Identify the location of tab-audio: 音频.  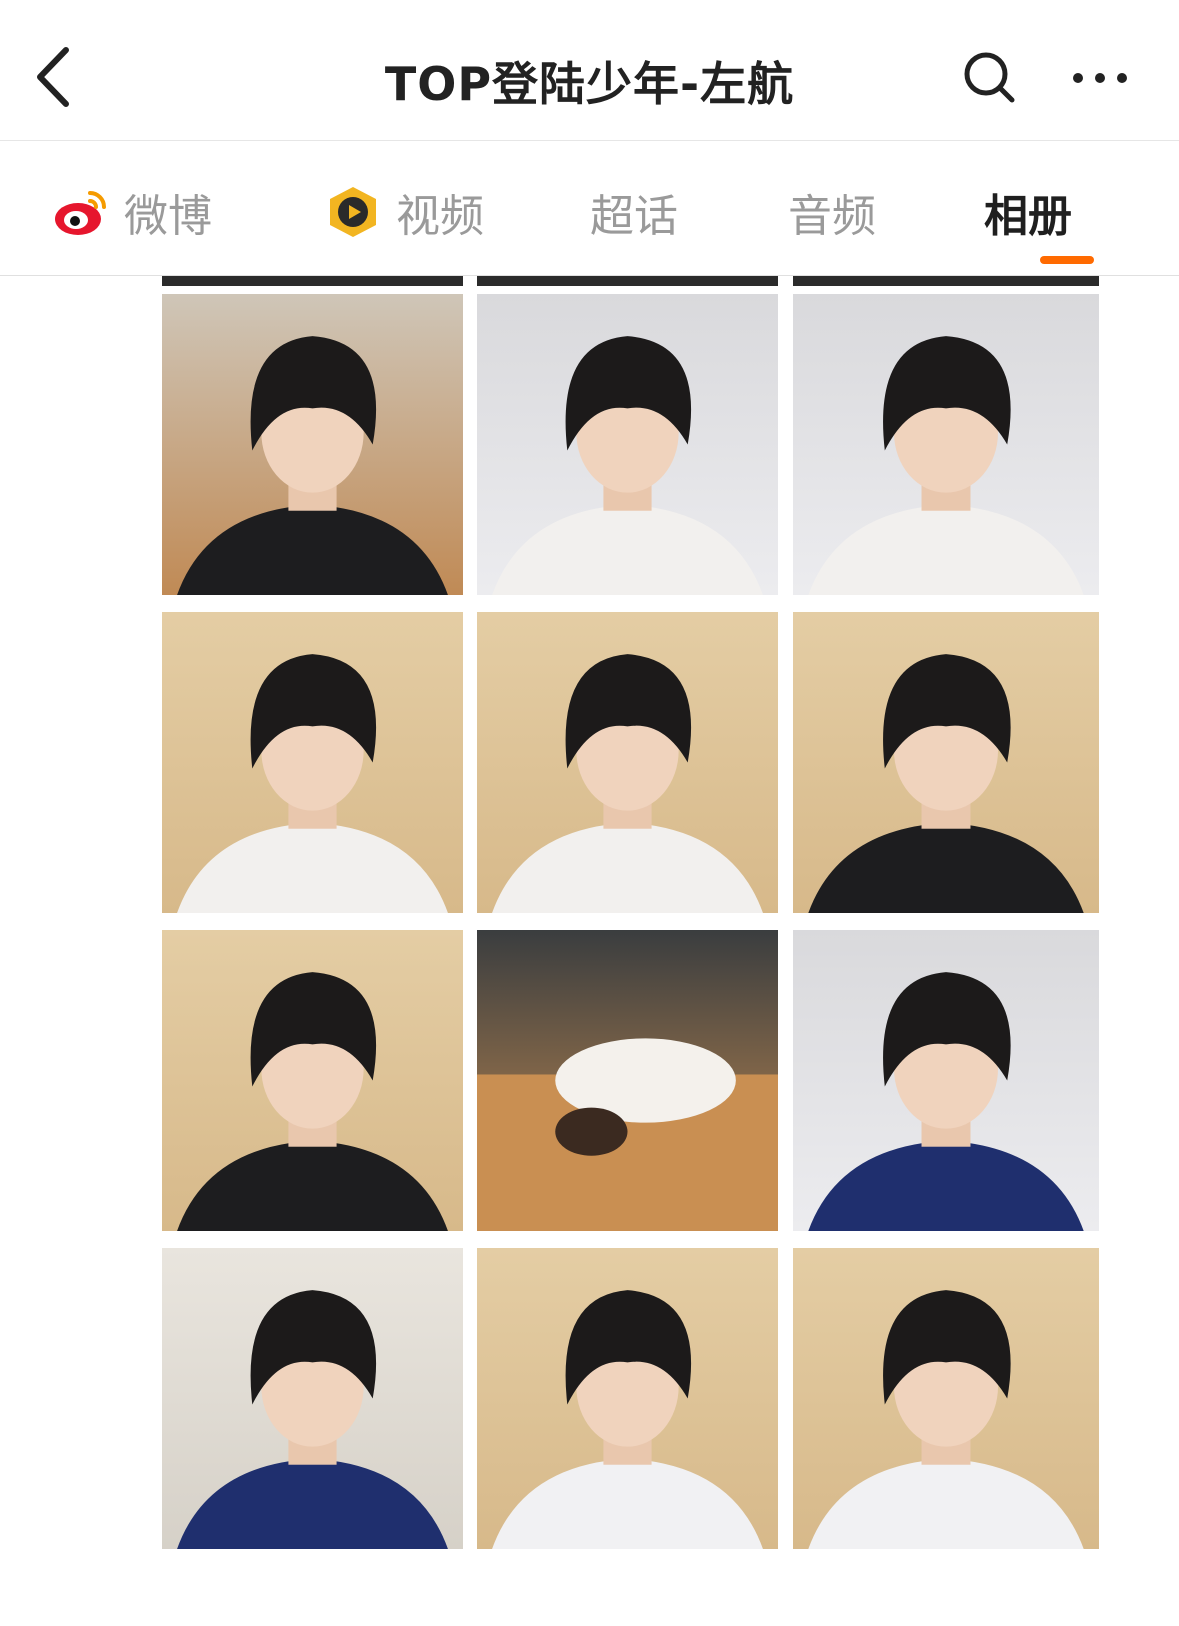
(832, 212).